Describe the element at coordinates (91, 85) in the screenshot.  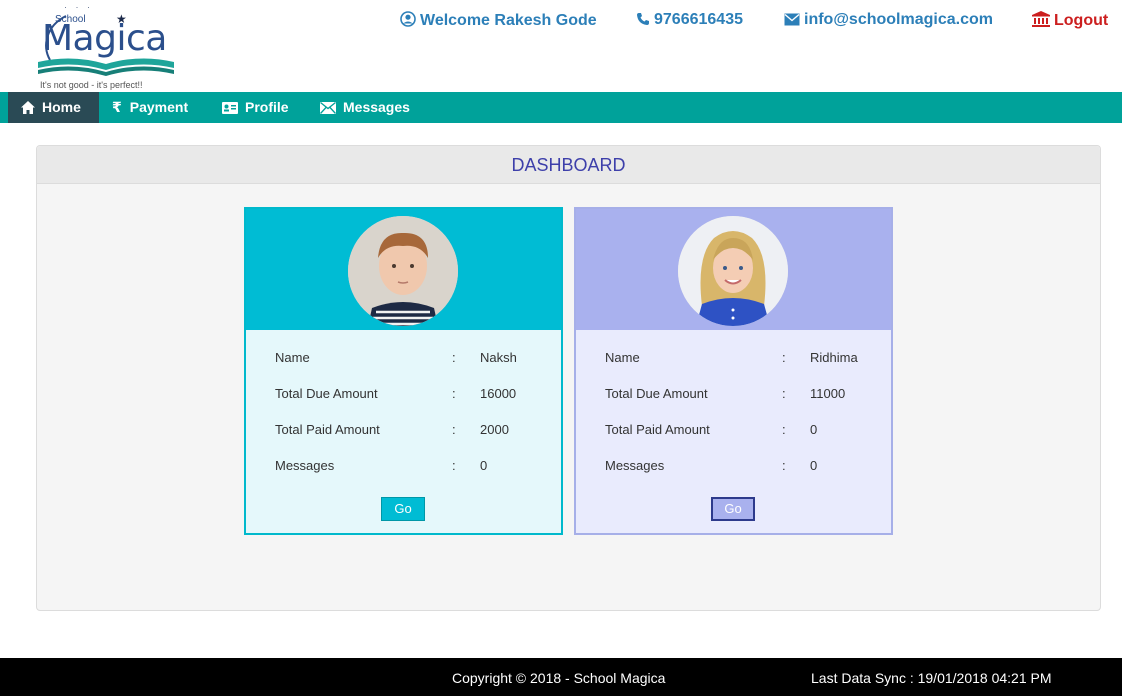
I see `logo-tagline: It's not good - it's perfect!!` at that location.